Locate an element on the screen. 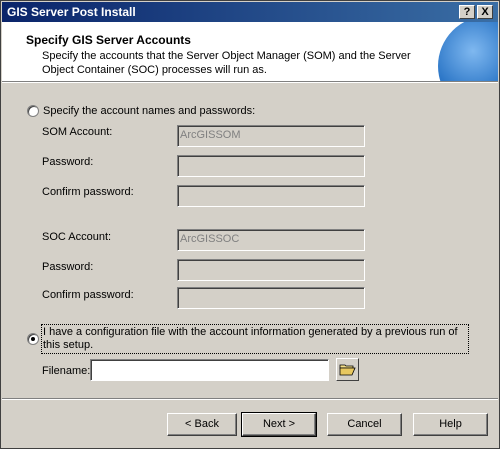 Image resolution: width=500 pixels, height=449 pixels. soc-account-label: SOC Account: is located at coordinates (77, 237).